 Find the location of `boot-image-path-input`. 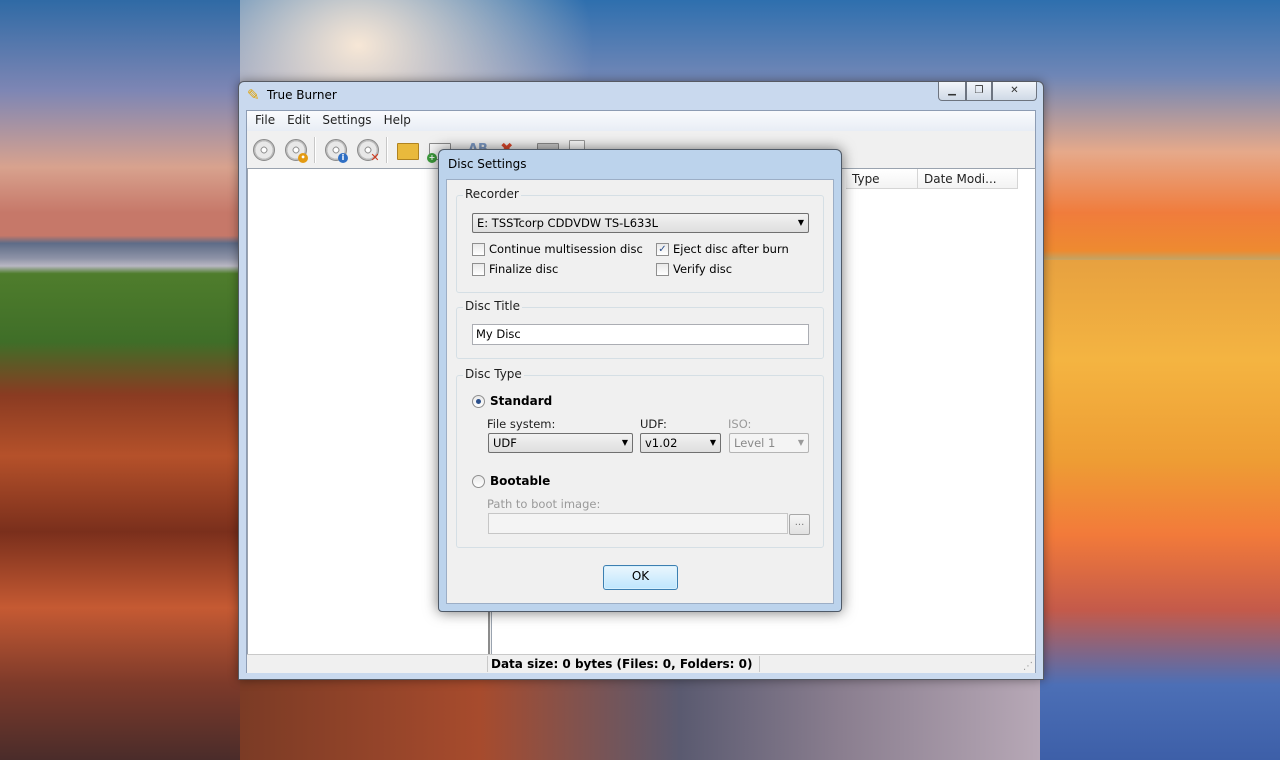

boot-image-path-input is located at coordinates (638, 523).